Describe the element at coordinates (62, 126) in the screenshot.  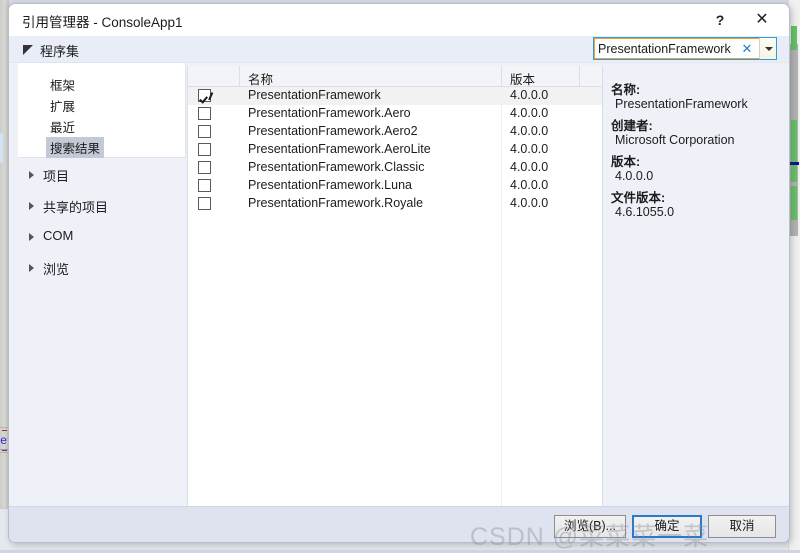
I see `sidebar-item-recent: 最近` at that location.